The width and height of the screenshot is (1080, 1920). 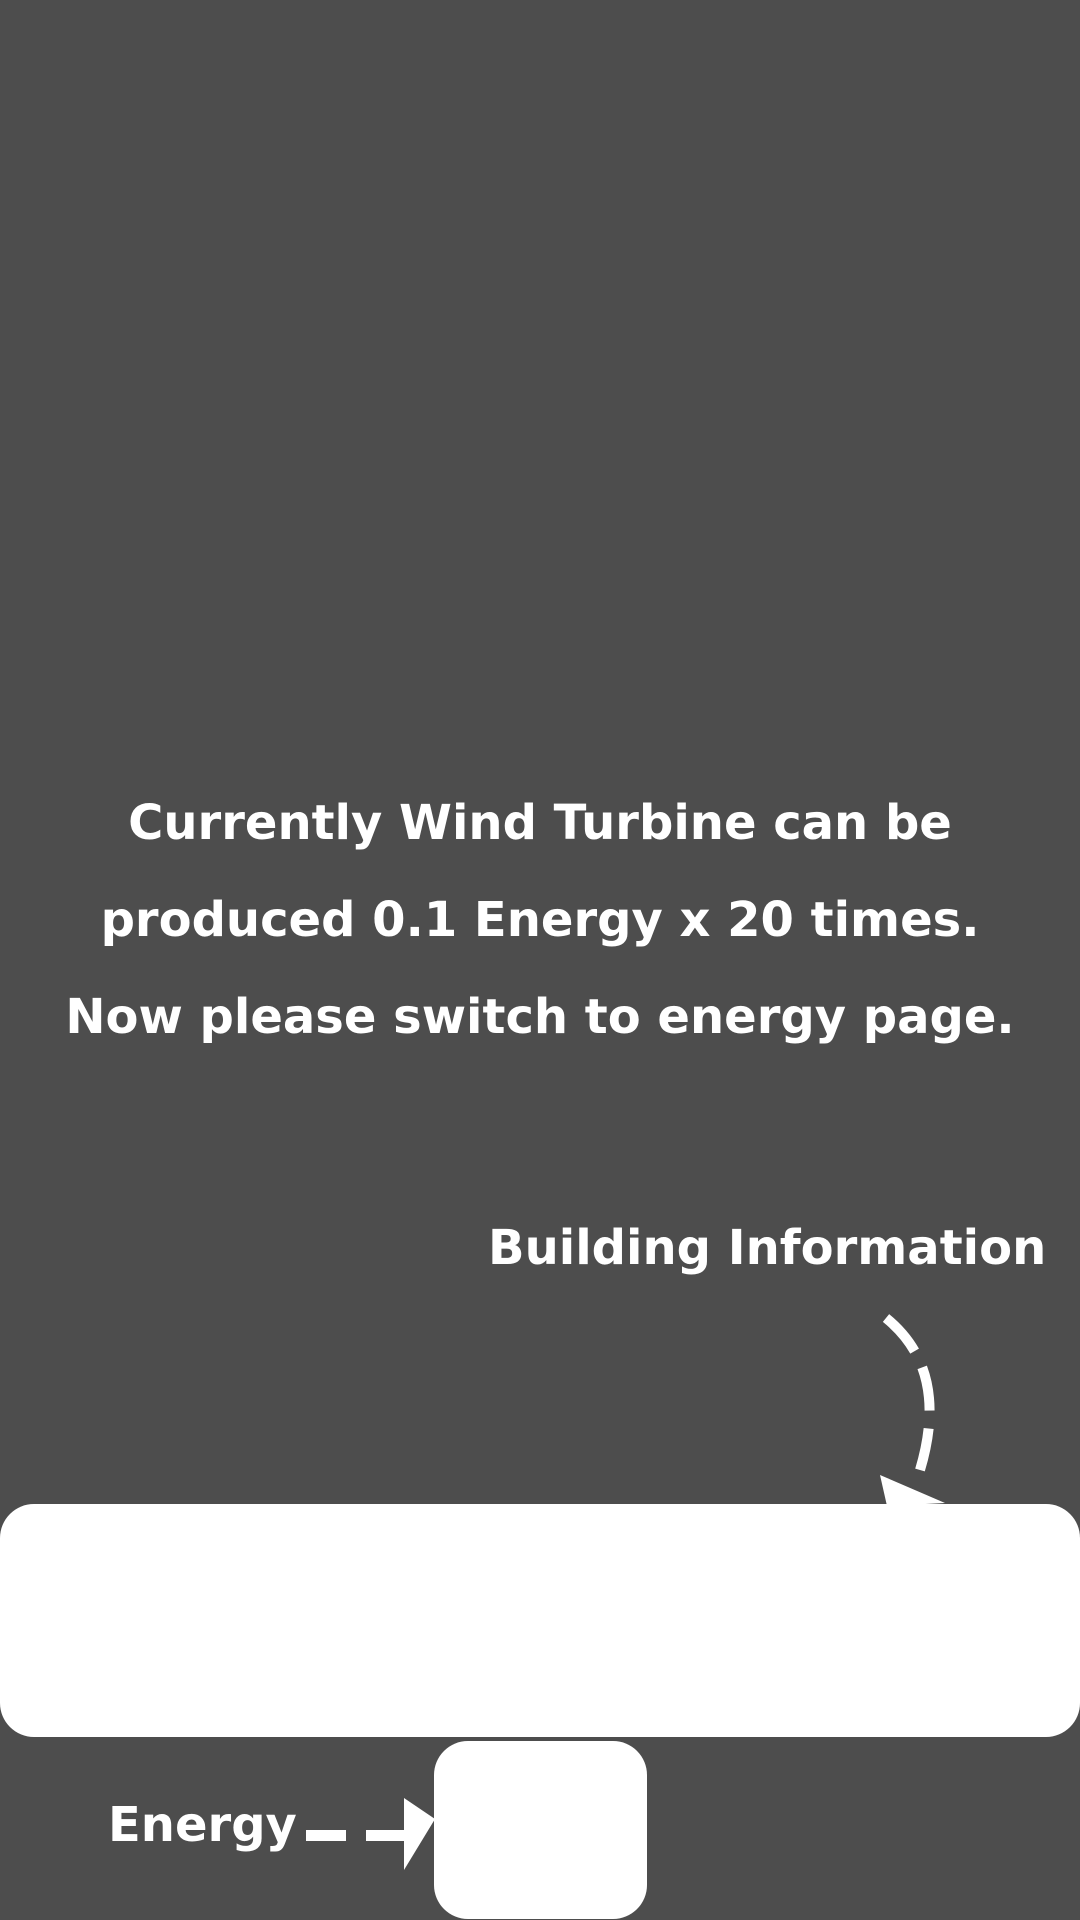 I want to click on energy-label: Energy, so click(x=202, y=1825).